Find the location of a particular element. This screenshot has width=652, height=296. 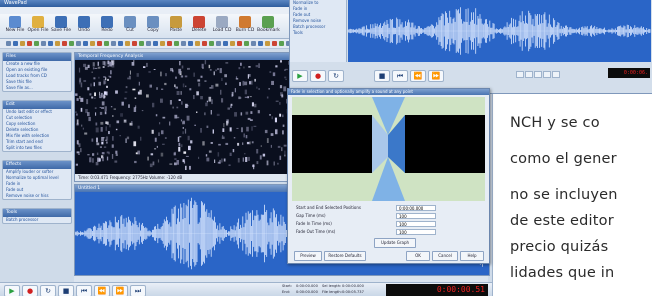

toolbar-button-undo: Undo is located at coordinates (84, 26).